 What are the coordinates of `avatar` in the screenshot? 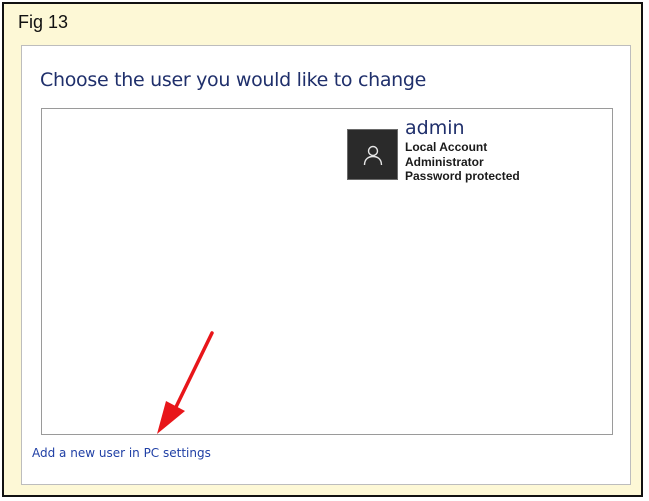 It's located at (372, 154).